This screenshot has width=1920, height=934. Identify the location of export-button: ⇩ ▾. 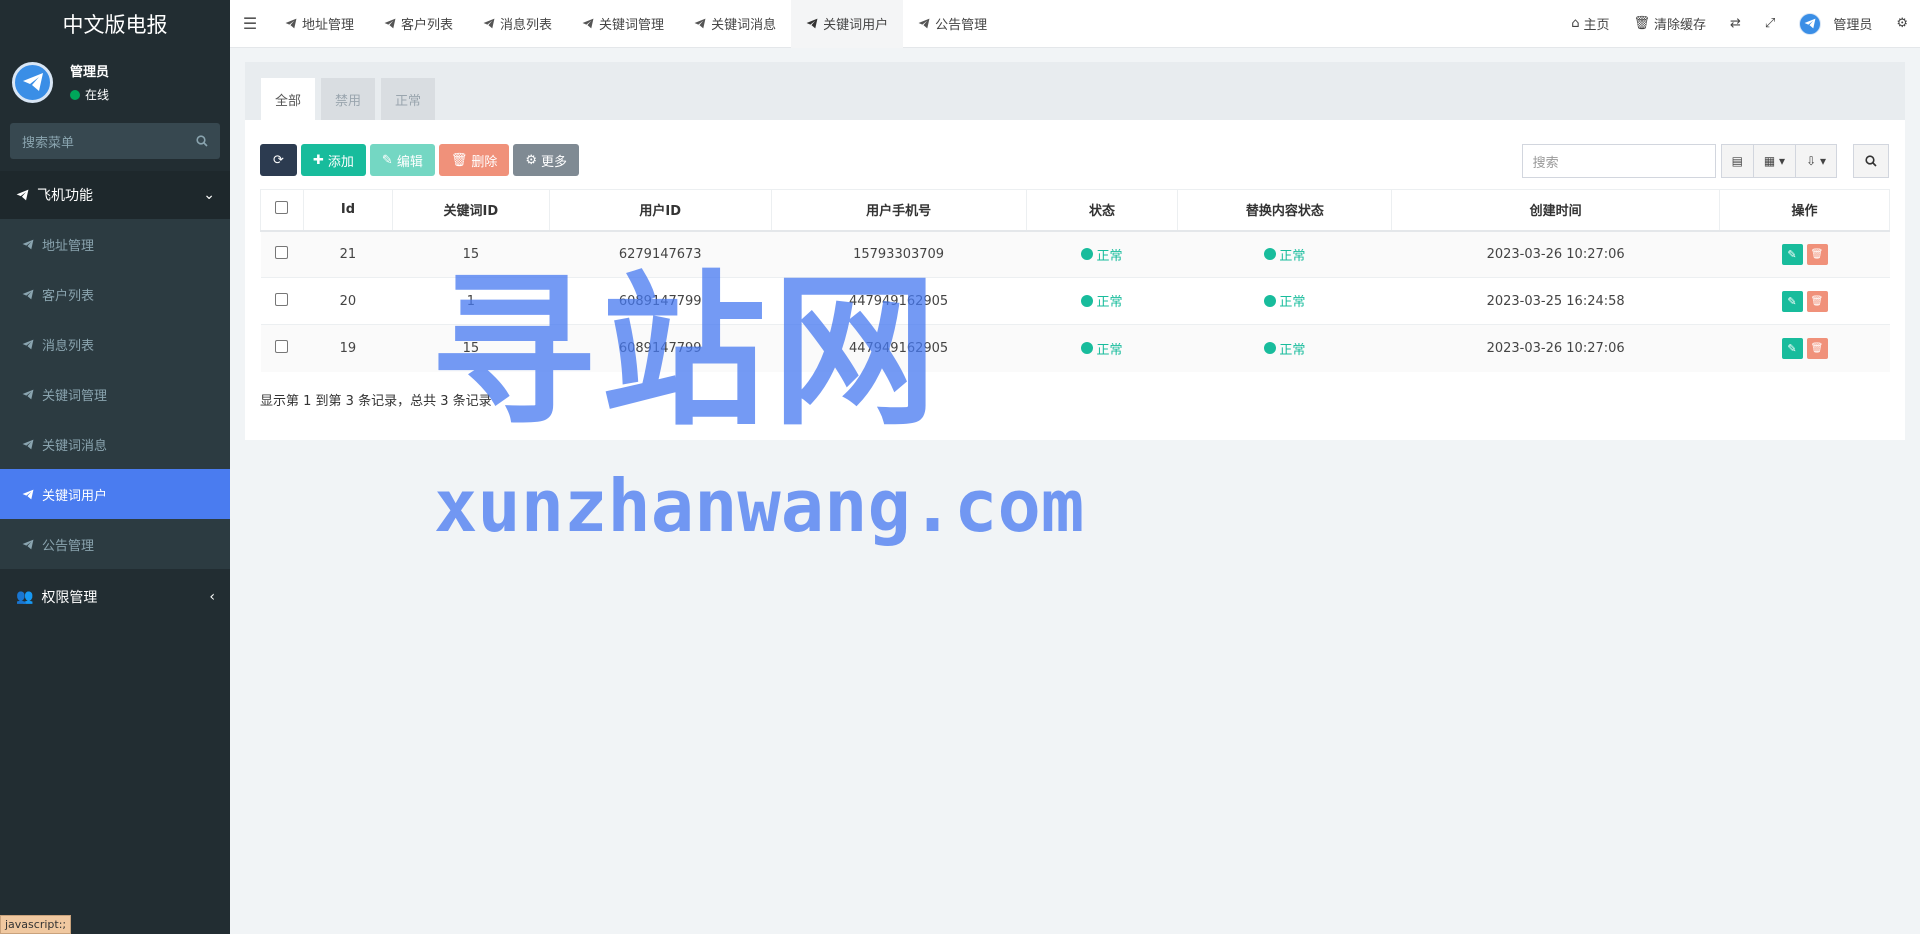
(1816, 161).